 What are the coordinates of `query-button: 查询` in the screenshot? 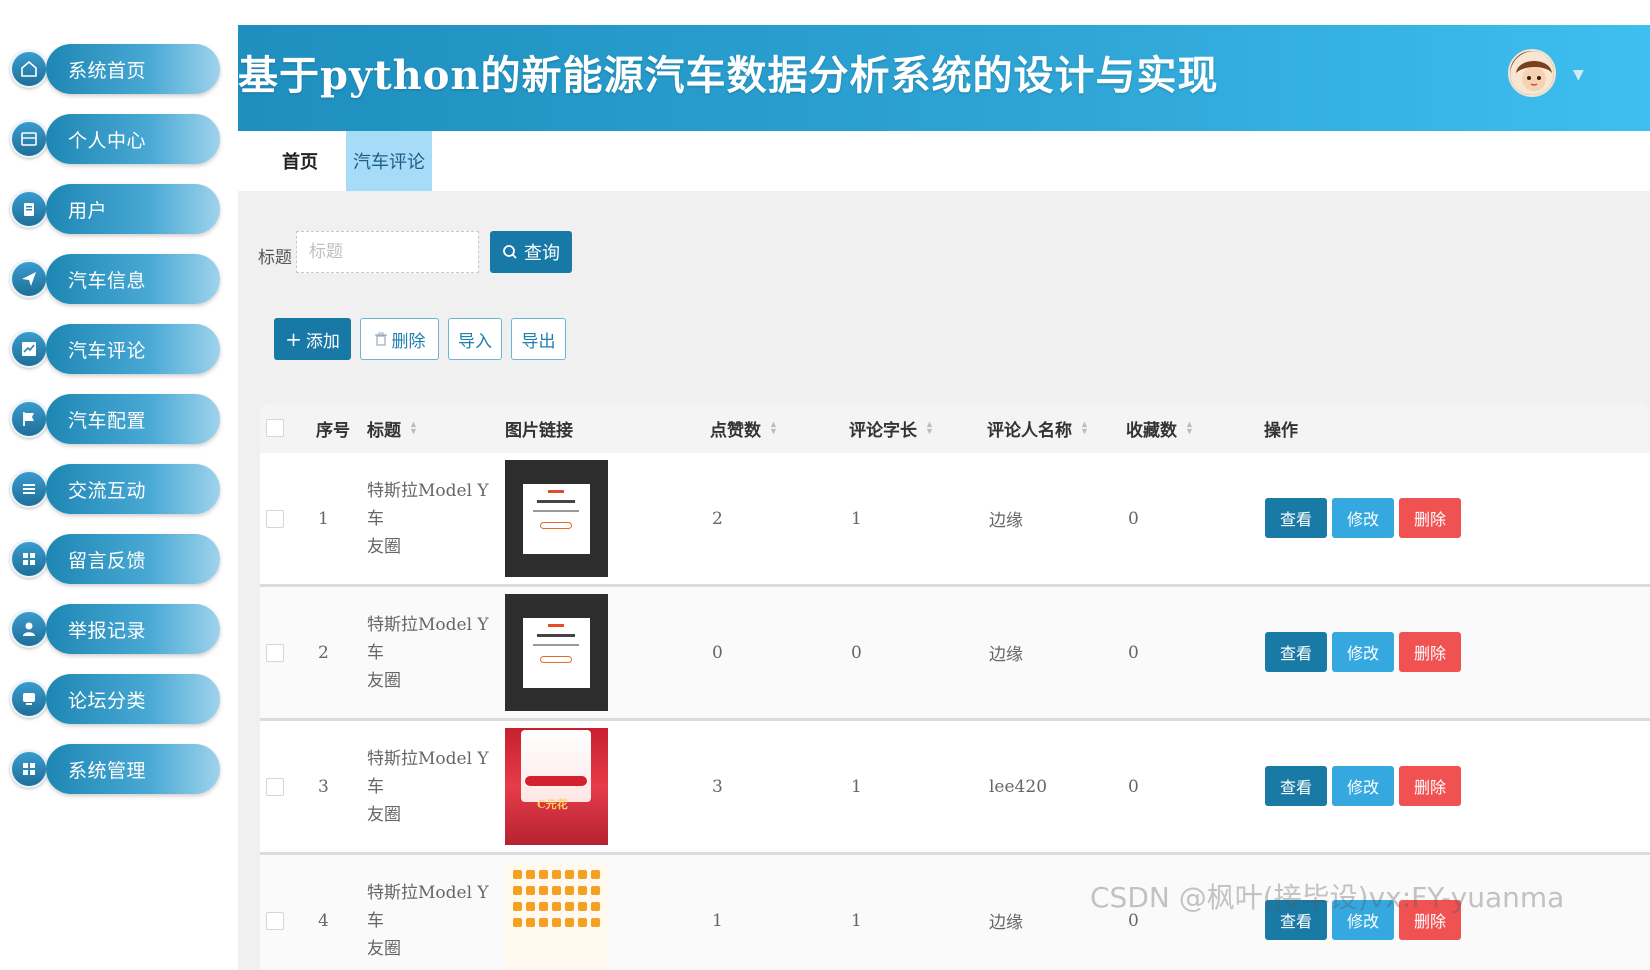 It's located at (531, 252).